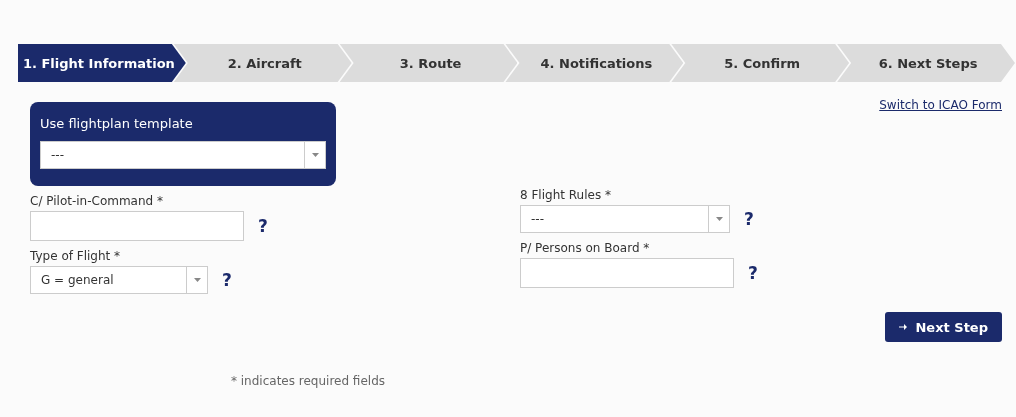 The image size is (1016, 417). Describe the element at coordinates (943, 327) in the screenshot. I see `next-step-button: Next Step` at that location.